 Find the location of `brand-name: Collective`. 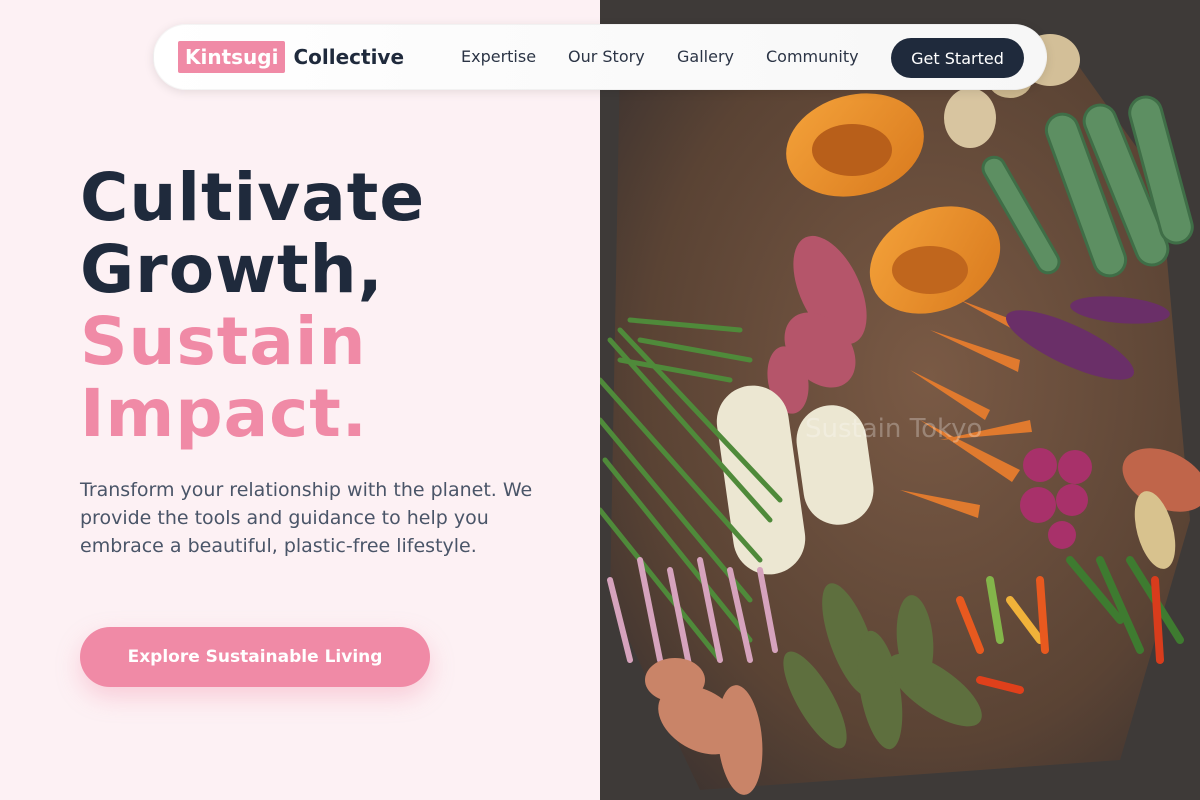

brand-name: Collective is located at coordinates (349, 57).